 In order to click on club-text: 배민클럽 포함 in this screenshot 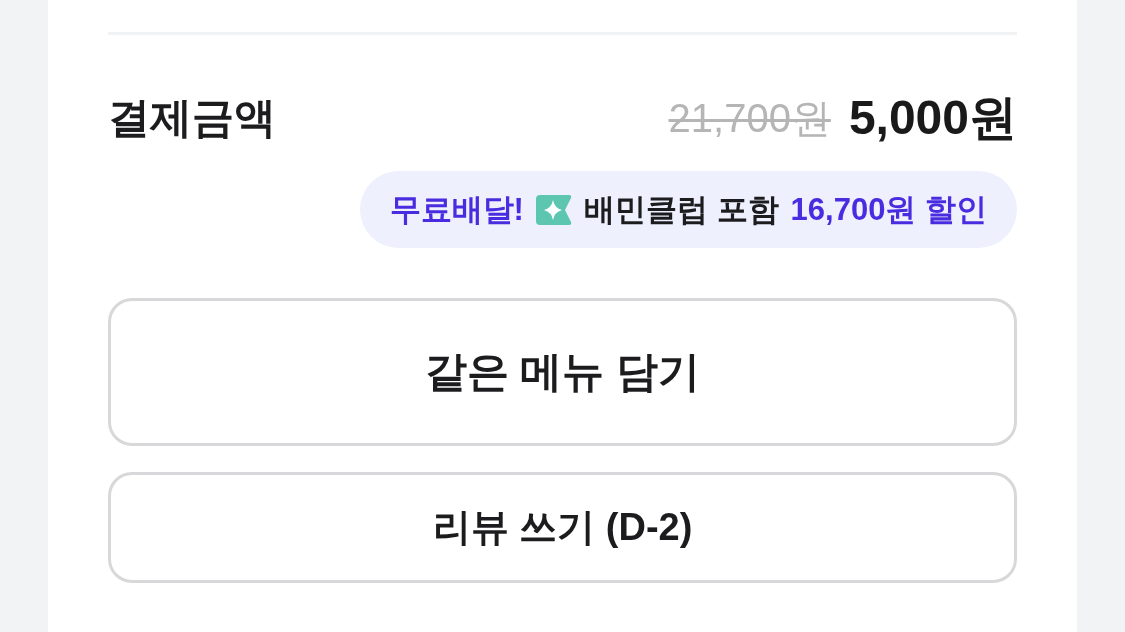, I will do `click(681, 209)`.